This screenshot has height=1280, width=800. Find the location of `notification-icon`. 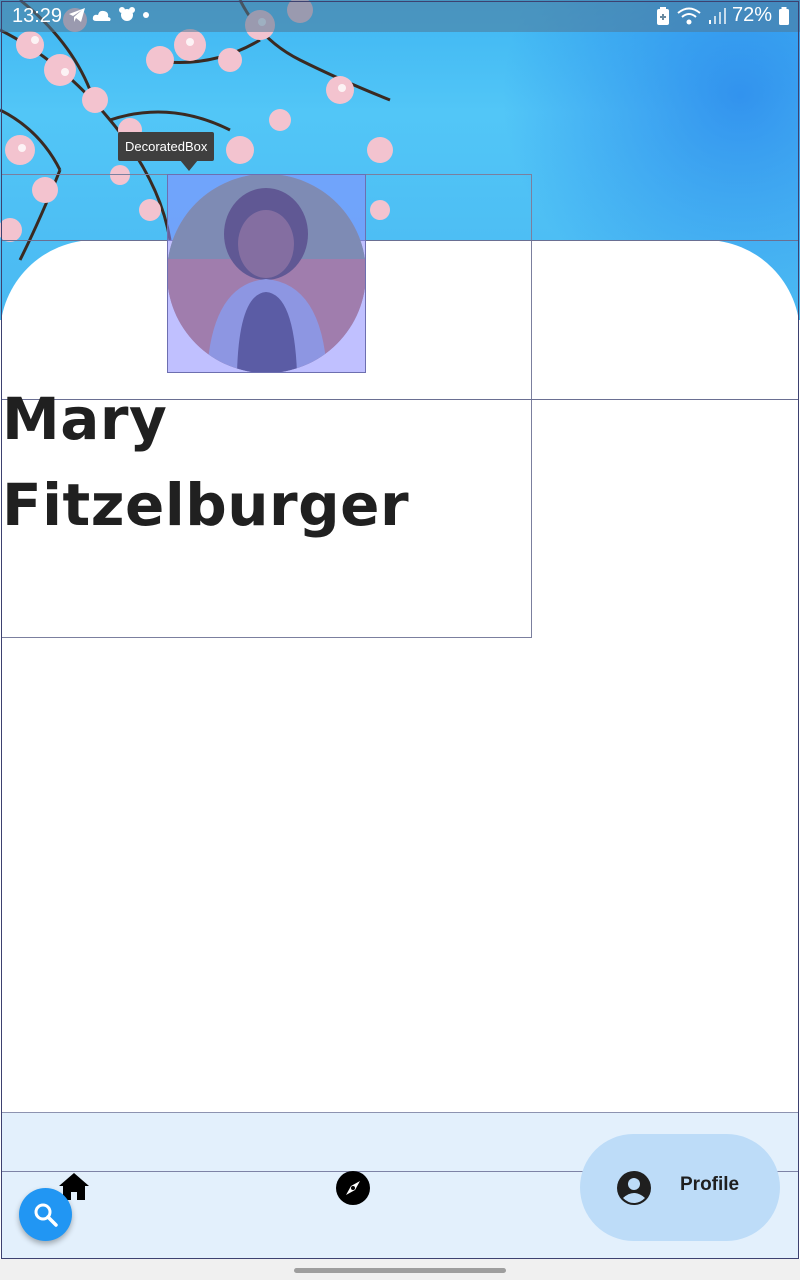

notification-icon is located at coordinates (127, 14).